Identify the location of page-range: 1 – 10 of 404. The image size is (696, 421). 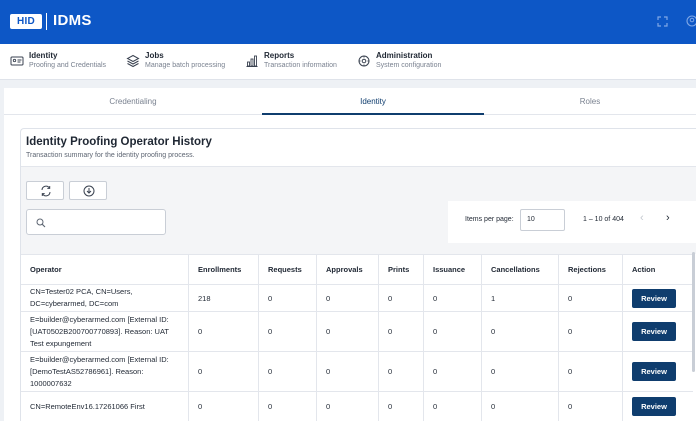
(603, 219).